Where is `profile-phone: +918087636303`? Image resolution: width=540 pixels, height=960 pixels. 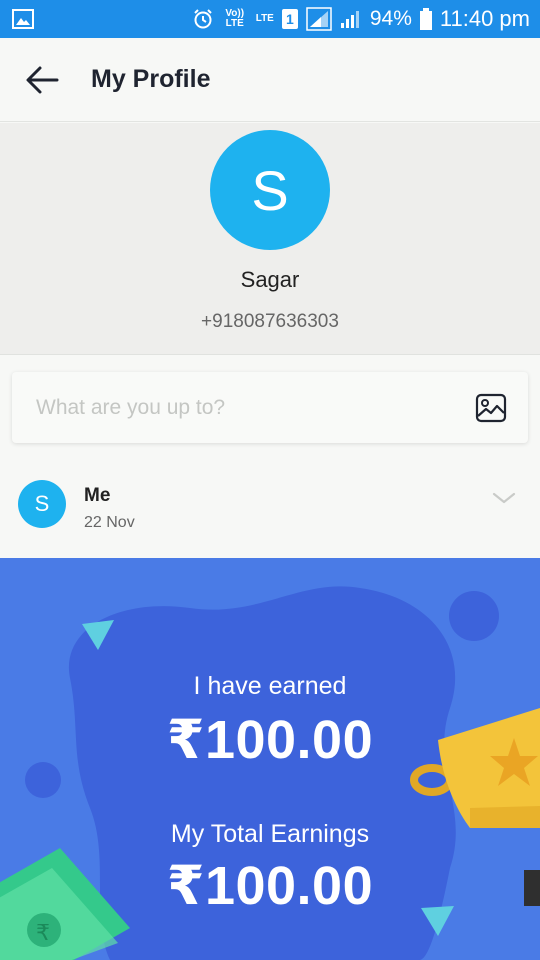
profile-phone: +918087636303 is located at coordinates (270, 321).